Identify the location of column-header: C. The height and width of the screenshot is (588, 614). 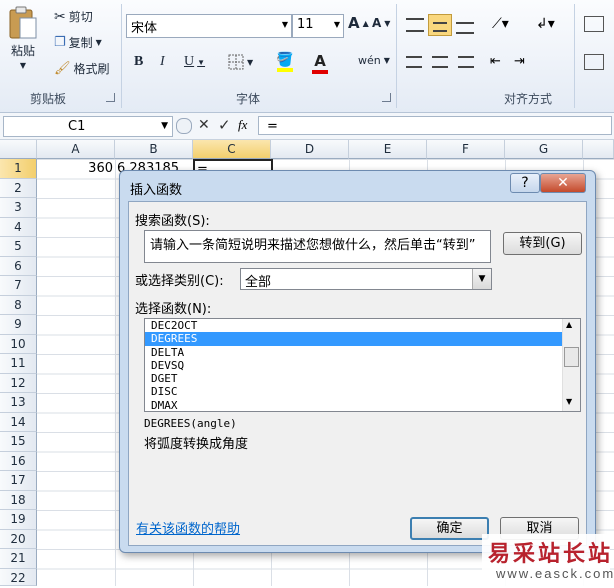
(232, 149).